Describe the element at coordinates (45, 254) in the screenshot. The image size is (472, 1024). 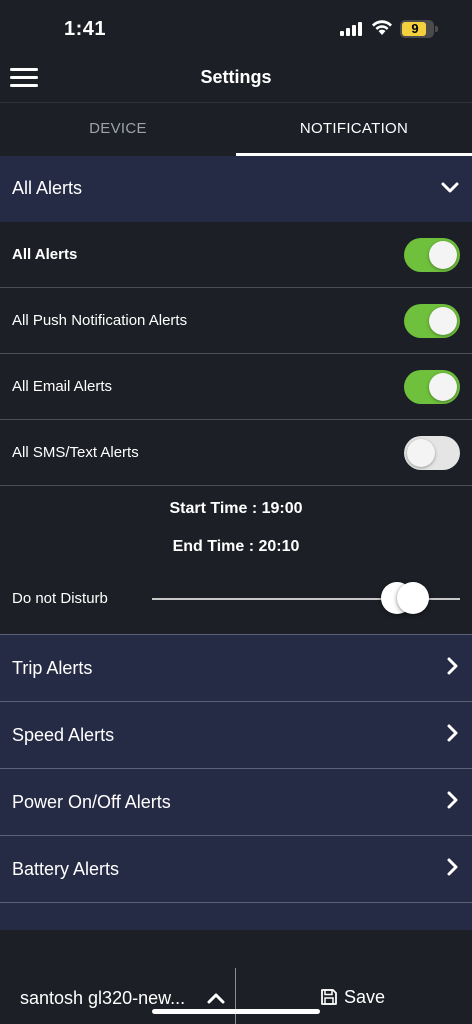
I see `row-label: All Alerts` at that location.